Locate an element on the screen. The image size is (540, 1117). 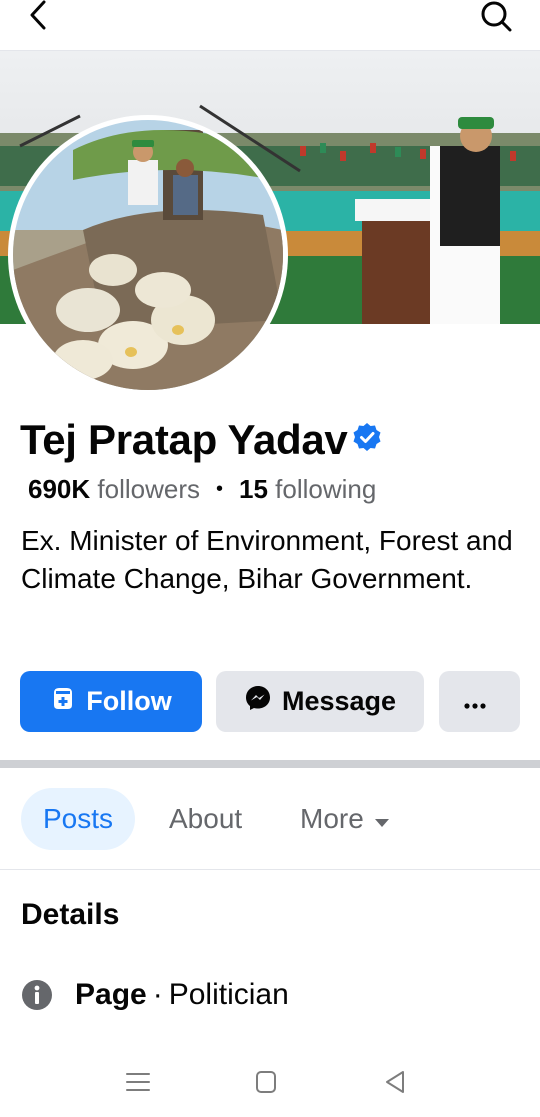
search-icon is located at coordinates (494, 20).